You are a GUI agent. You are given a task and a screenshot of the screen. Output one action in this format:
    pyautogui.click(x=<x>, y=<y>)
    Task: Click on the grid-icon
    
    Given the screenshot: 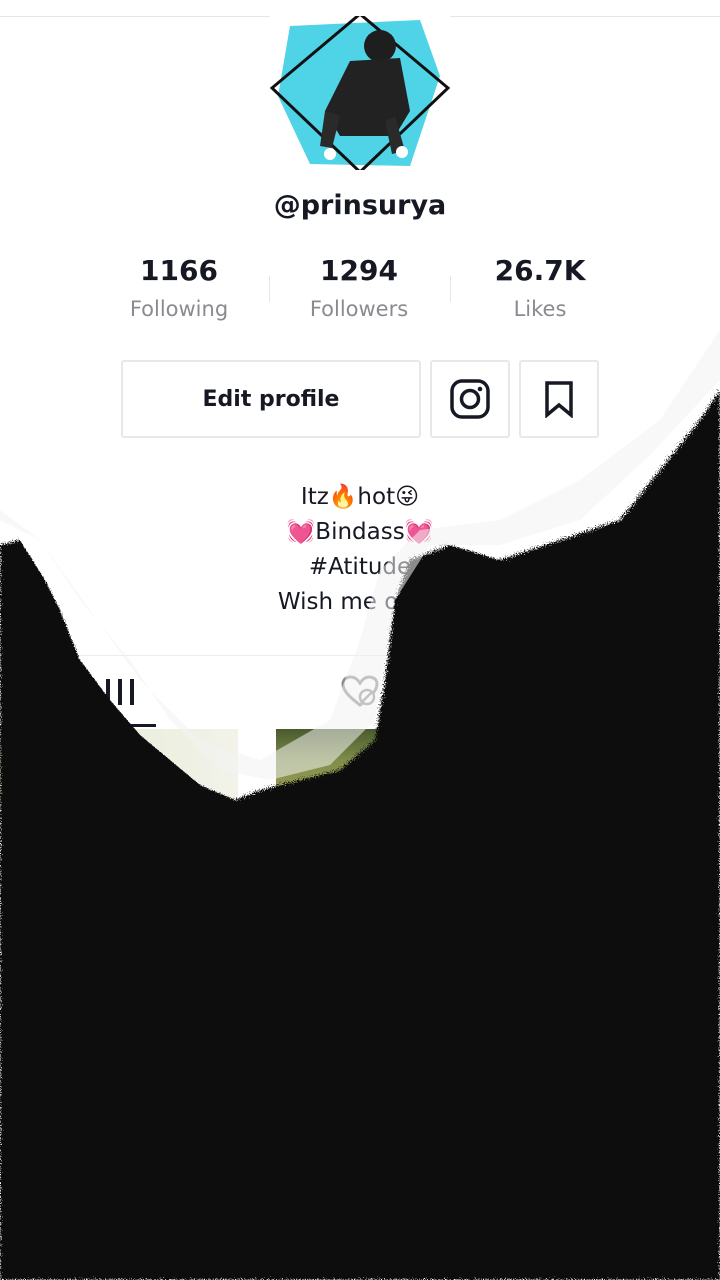 What is the action you would take?
    pyautogui.click(x=120, y=692)
    